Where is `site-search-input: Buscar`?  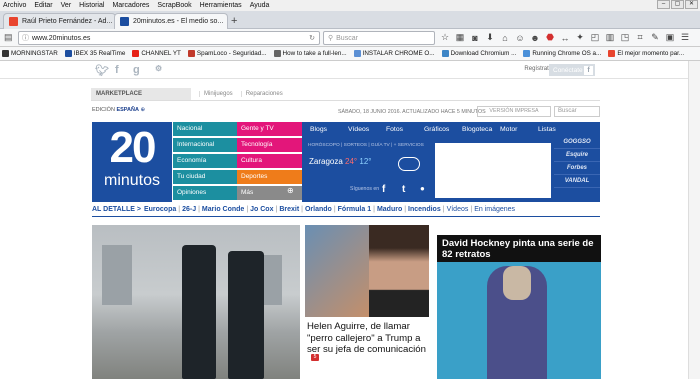
site-search-input: Buscar is located at coordinates (577, 111).